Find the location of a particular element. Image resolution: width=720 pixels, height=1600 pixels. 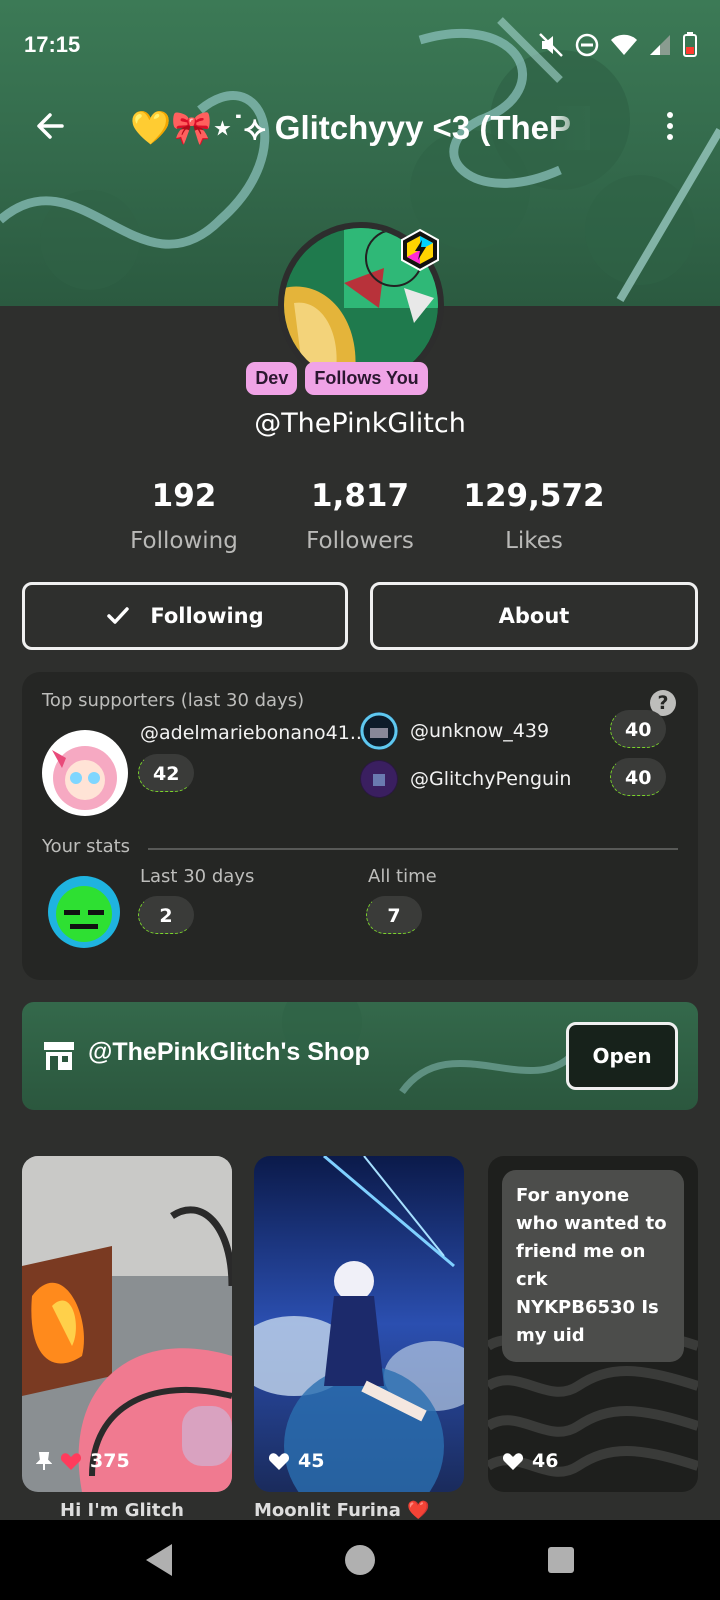

dnd-icon is located at coordinates (587, 45).